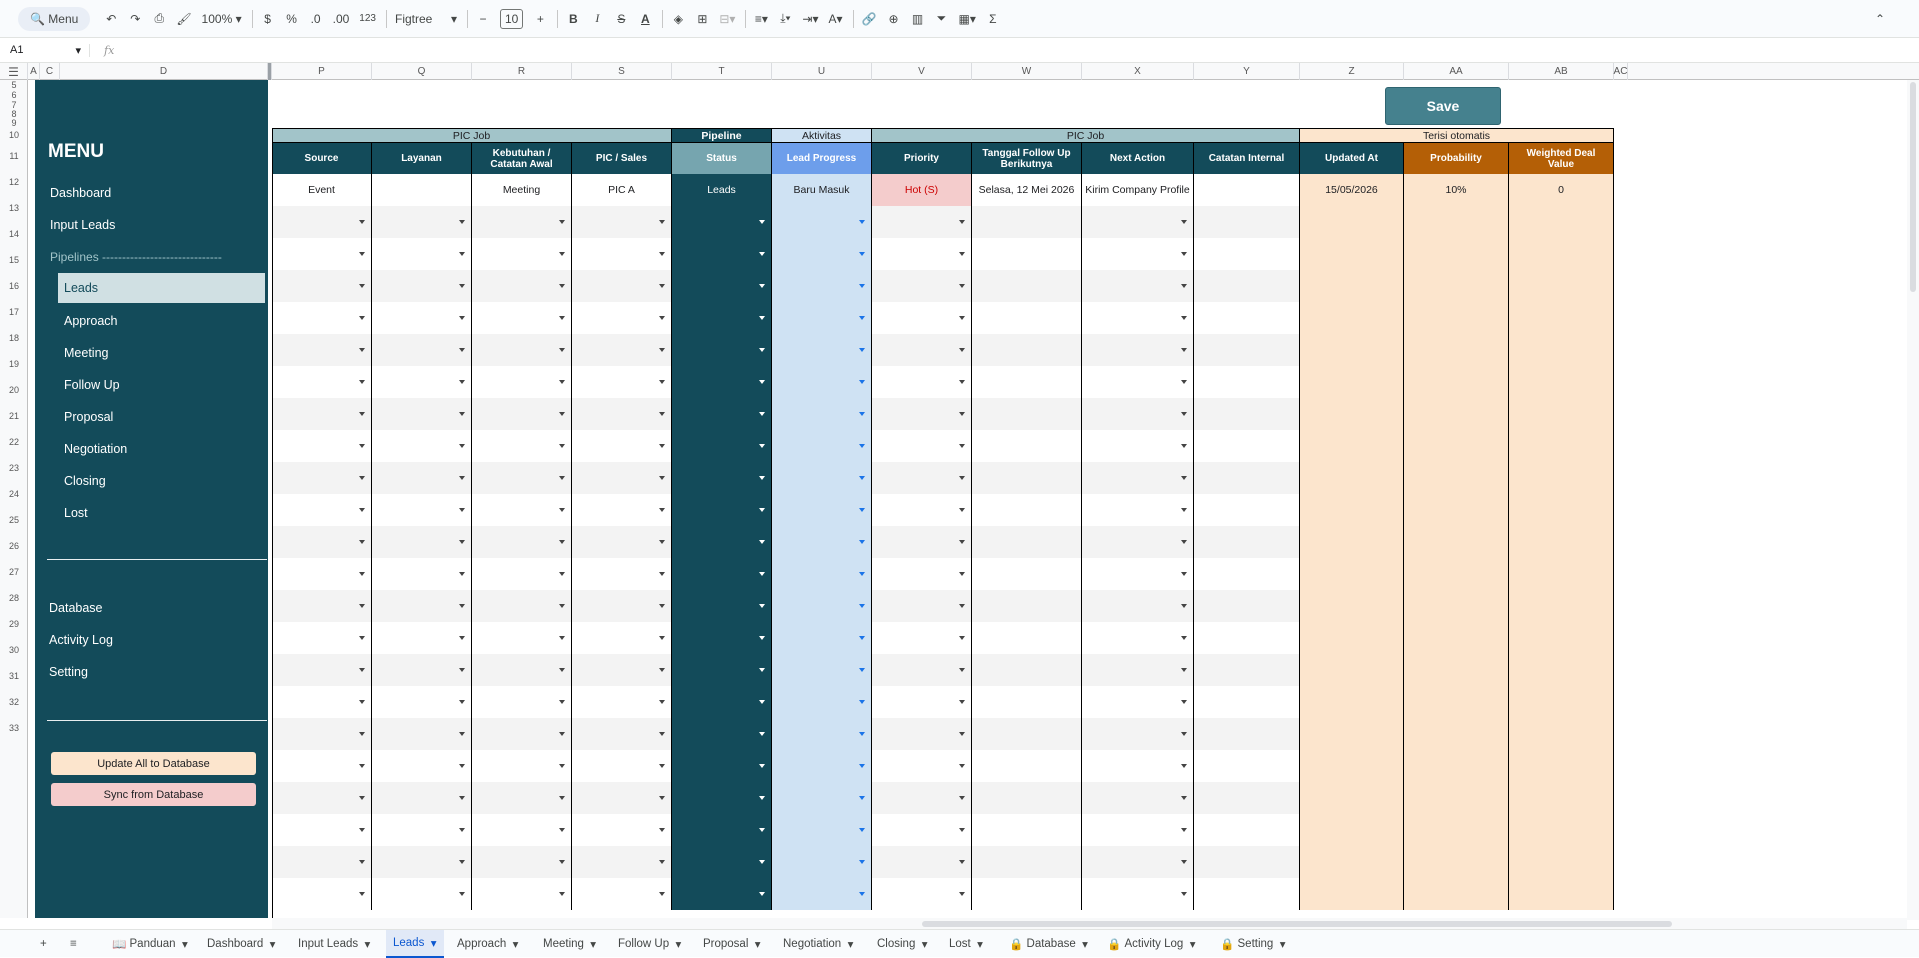  What do you see at coordinates (14, 364) in the screenshot?
I see `row-header: 19` at bounding box center [14, 364].